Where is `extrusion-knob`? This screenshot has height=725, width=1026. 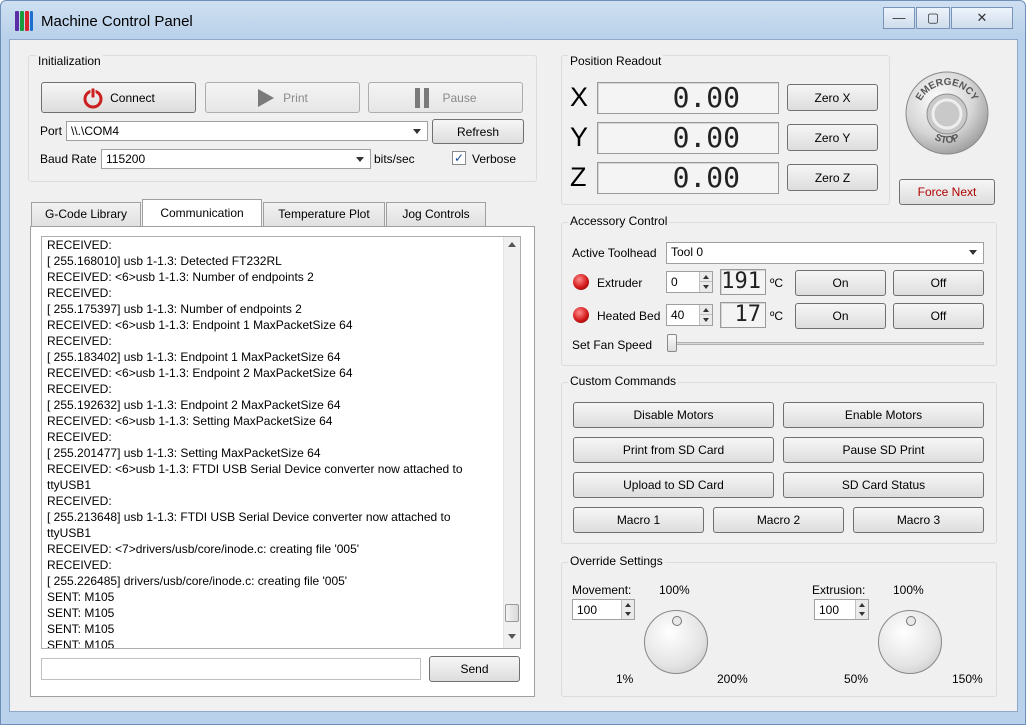 extrusion-knob is located at coordinates (910, 642).